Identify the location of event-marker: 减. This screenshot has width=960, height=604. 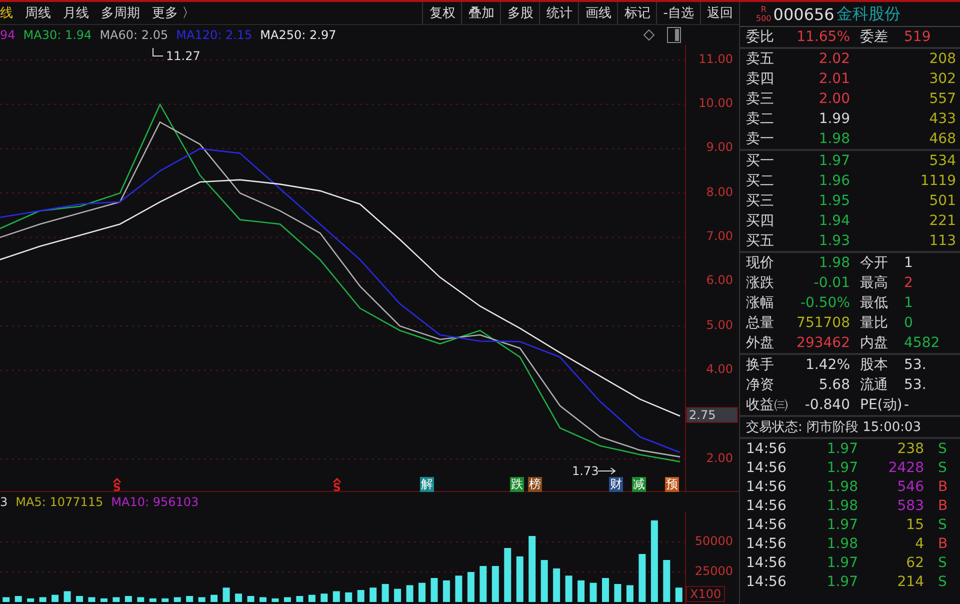
(639, 484).